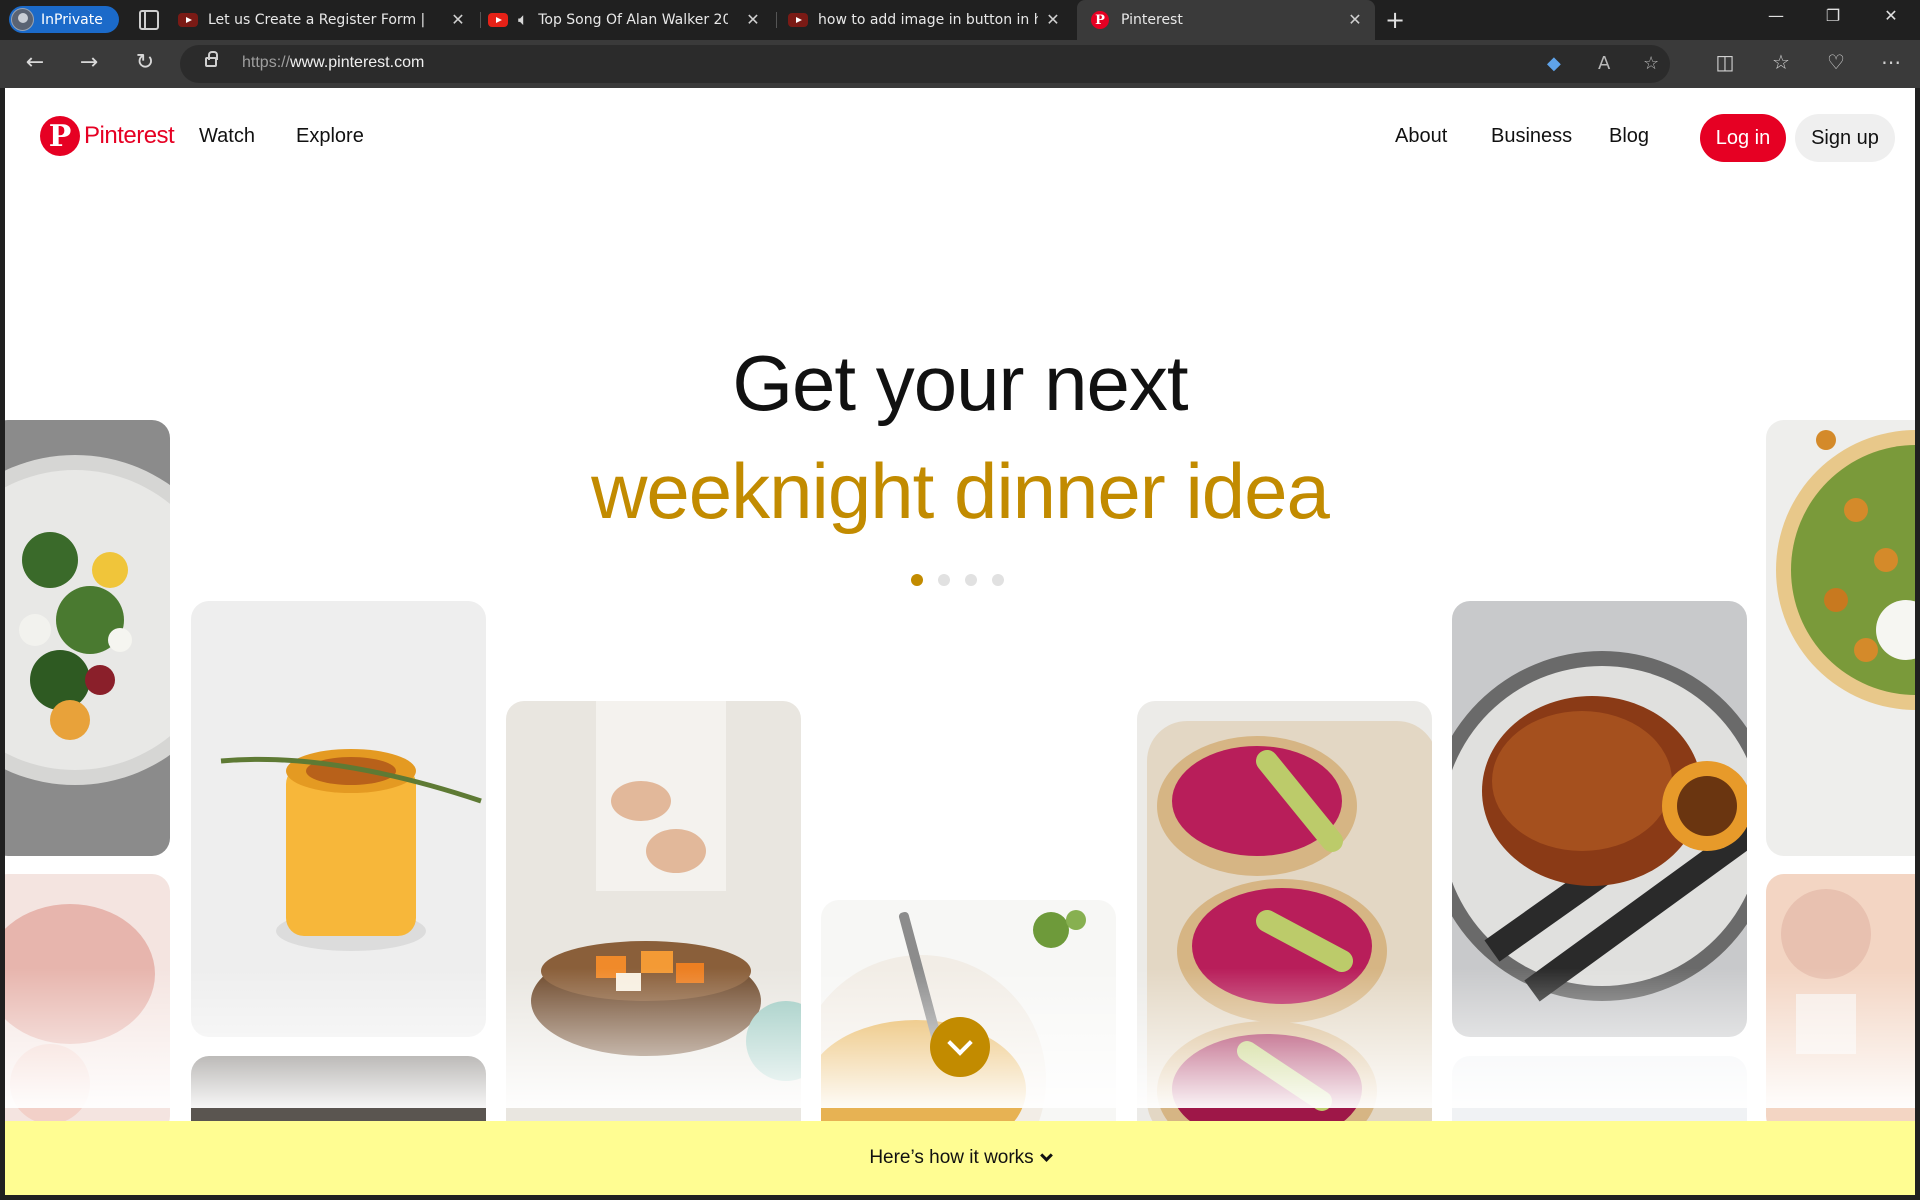  Describe the element at coordinates (1840, 1004) in the screenshot. I see `party-balloon-image` at that location.